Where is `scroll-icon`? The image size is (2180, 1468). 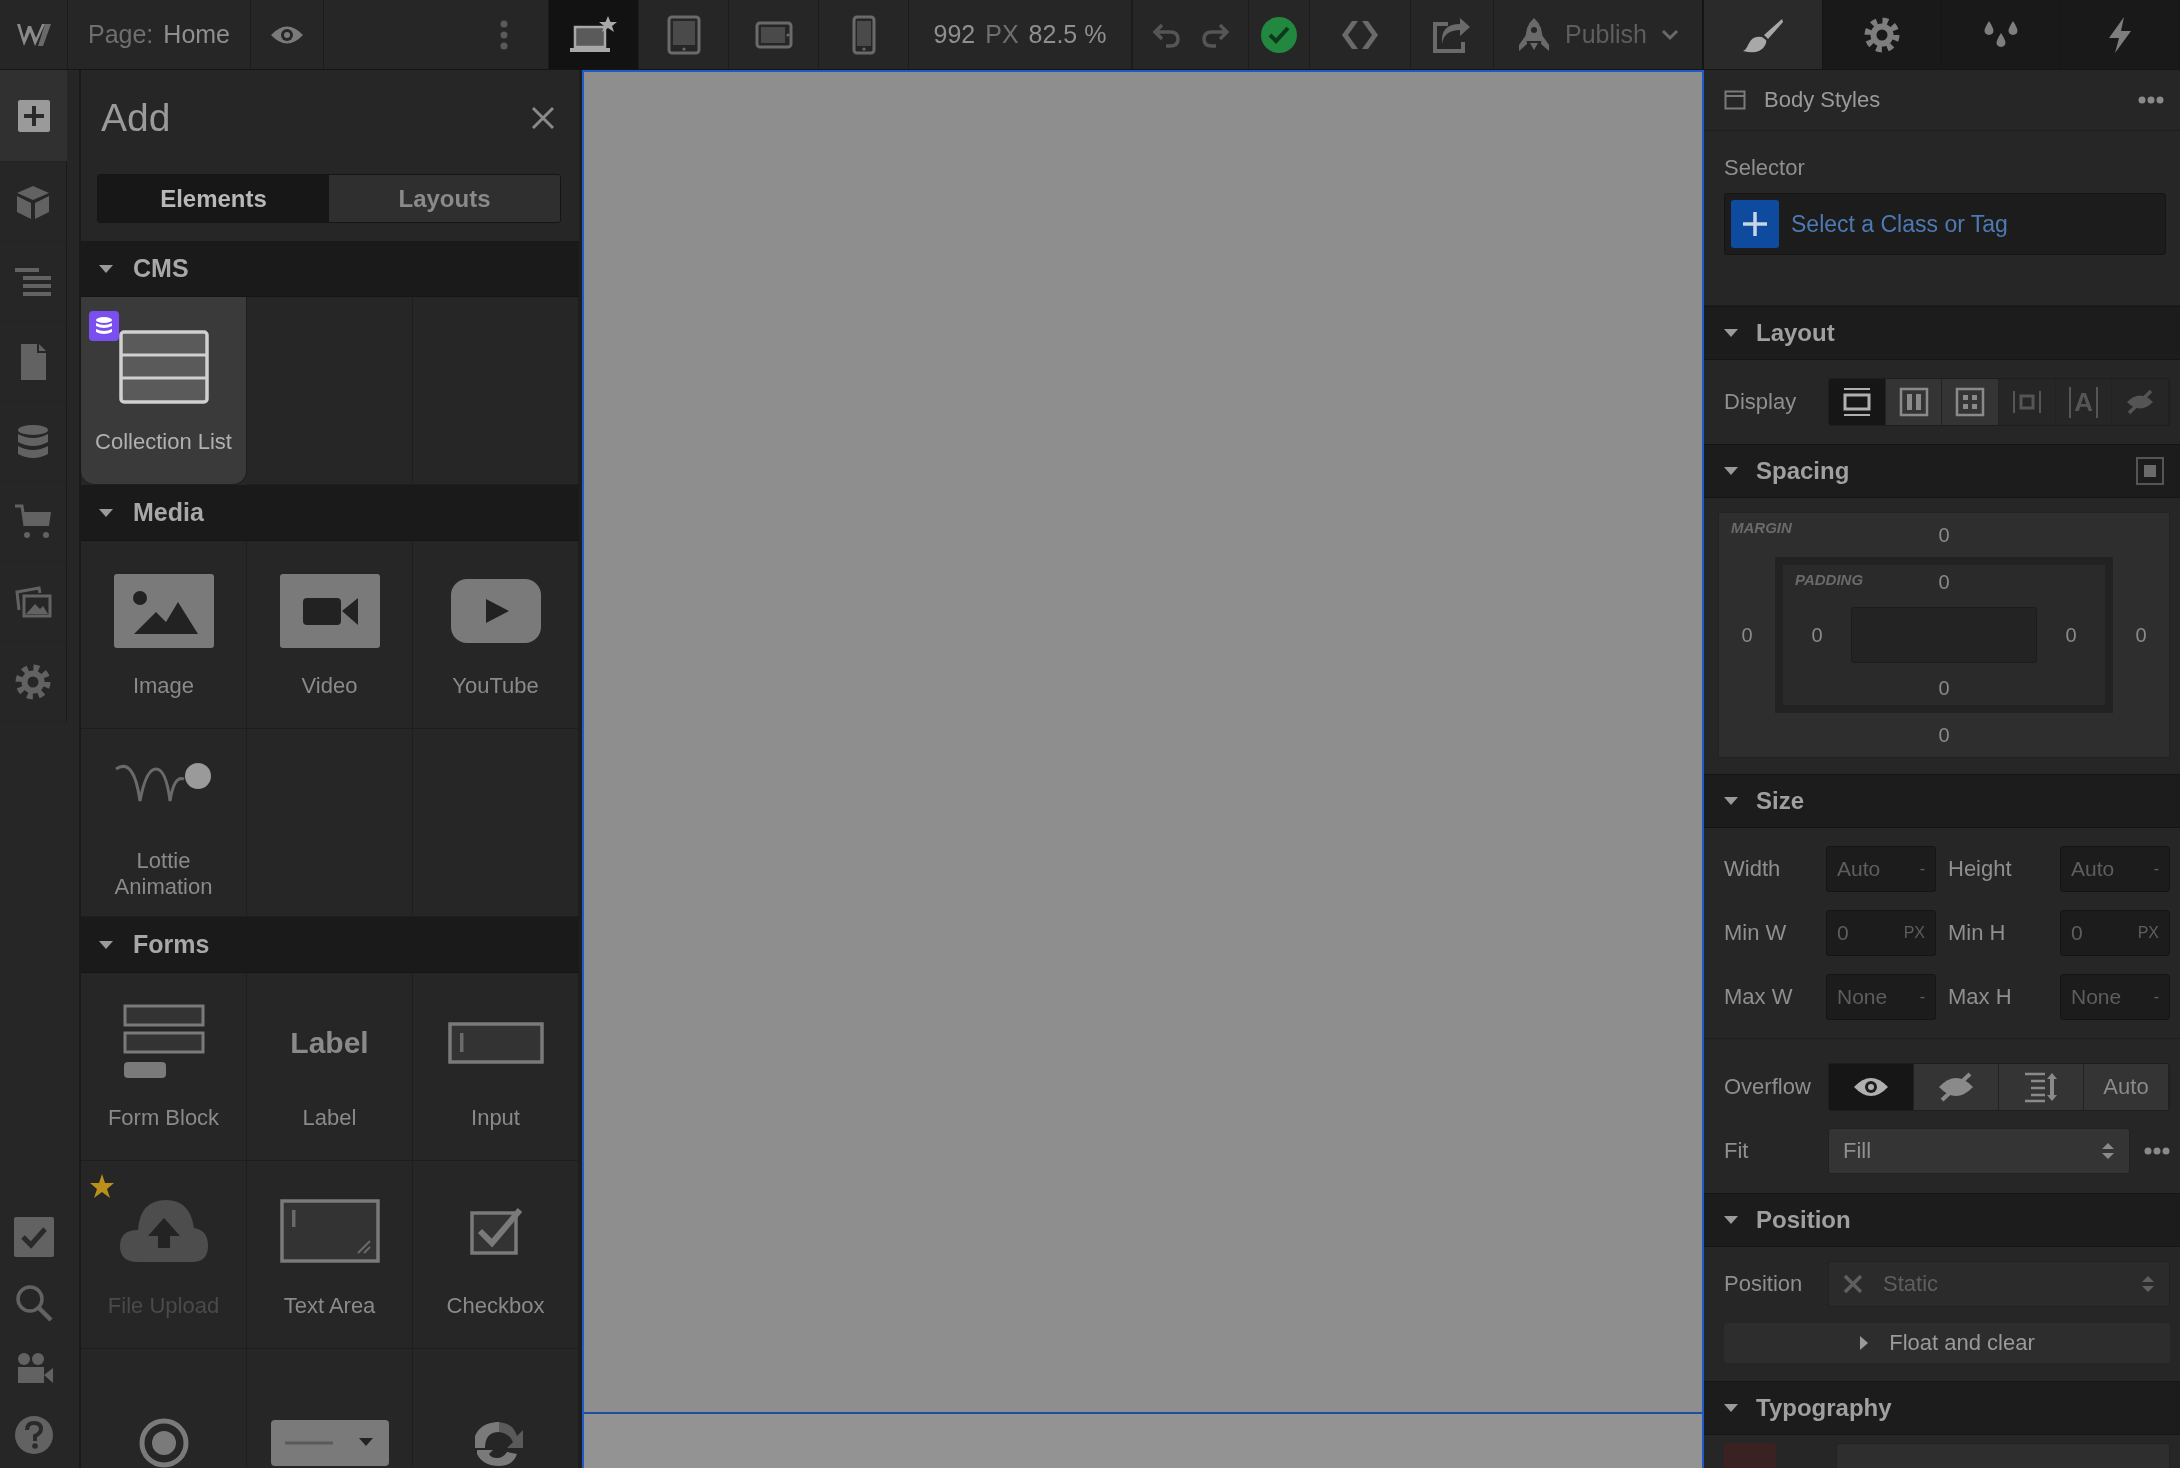 scroll-icon is located at coordinates (2041, 1087).